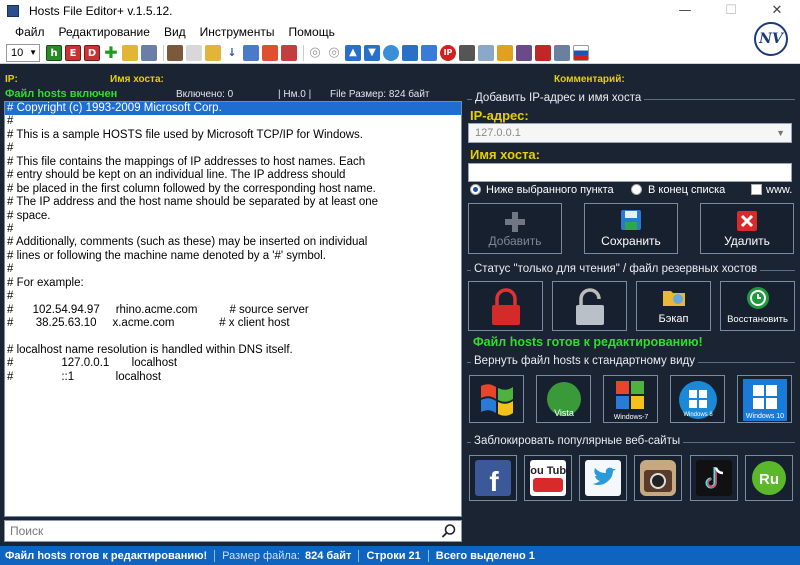 The image size is (800, 565). I want to click on down-icon: ▼, so click(372, 52).